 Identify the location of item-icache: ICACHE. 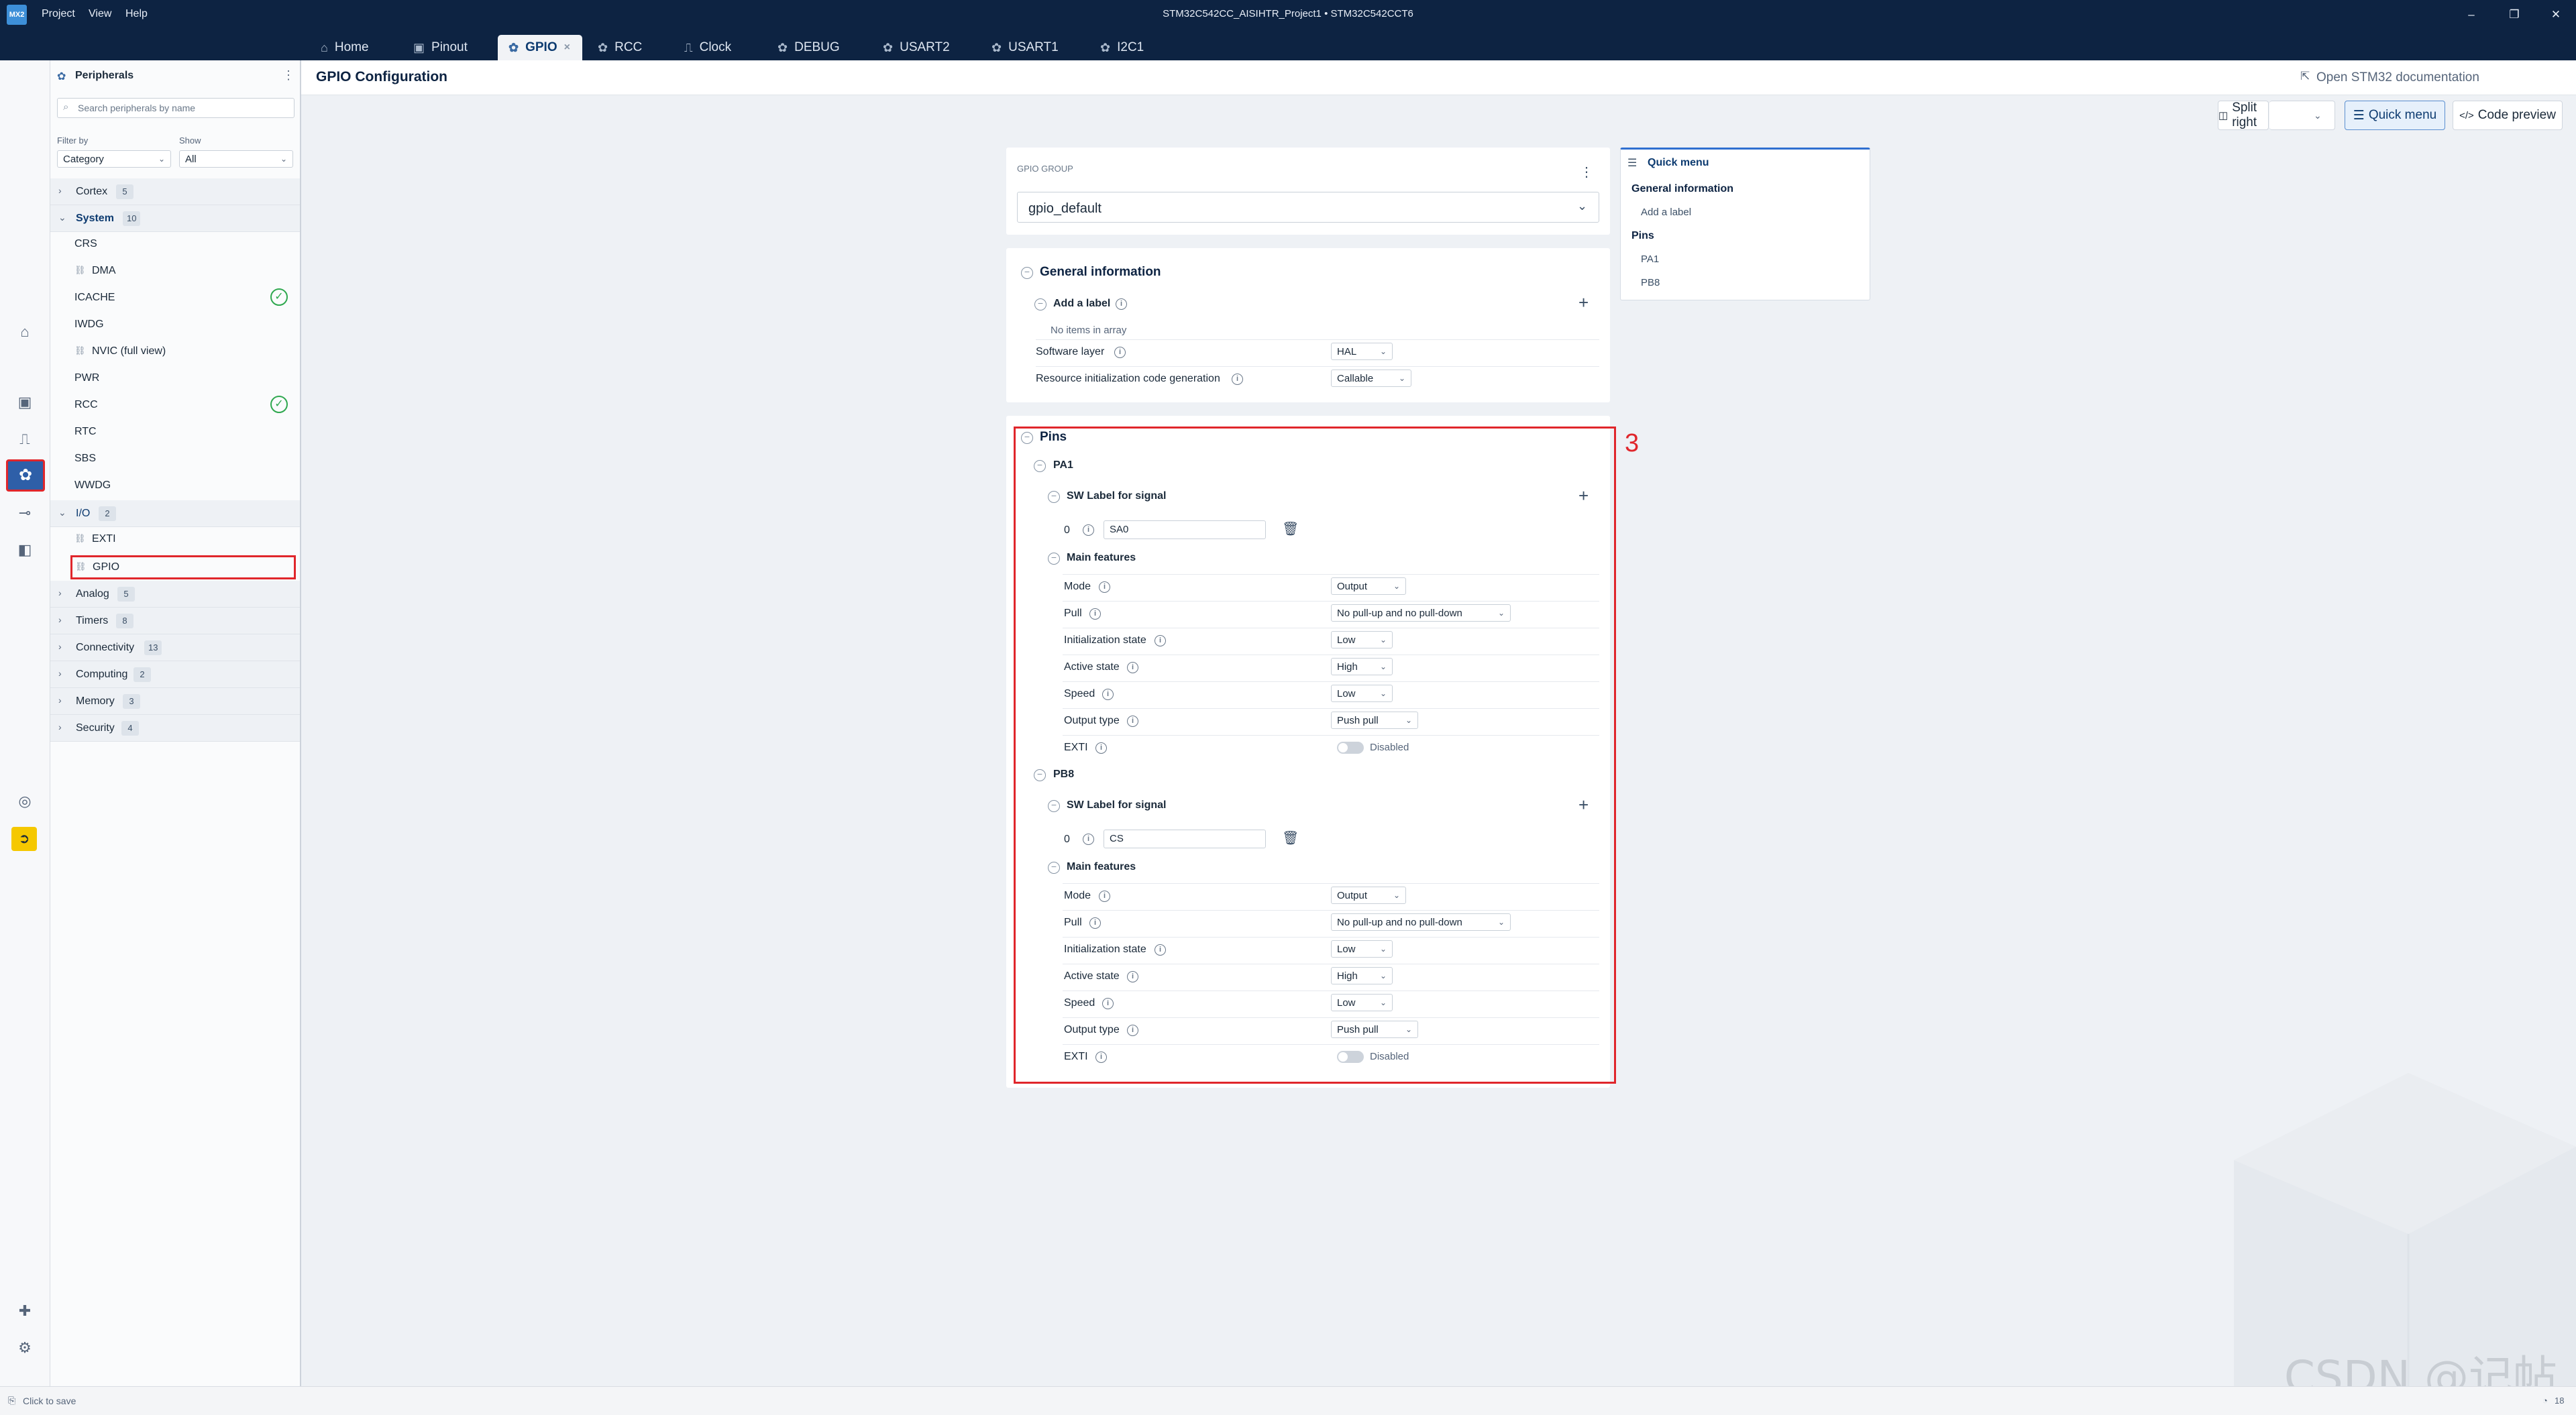
(94, 298).